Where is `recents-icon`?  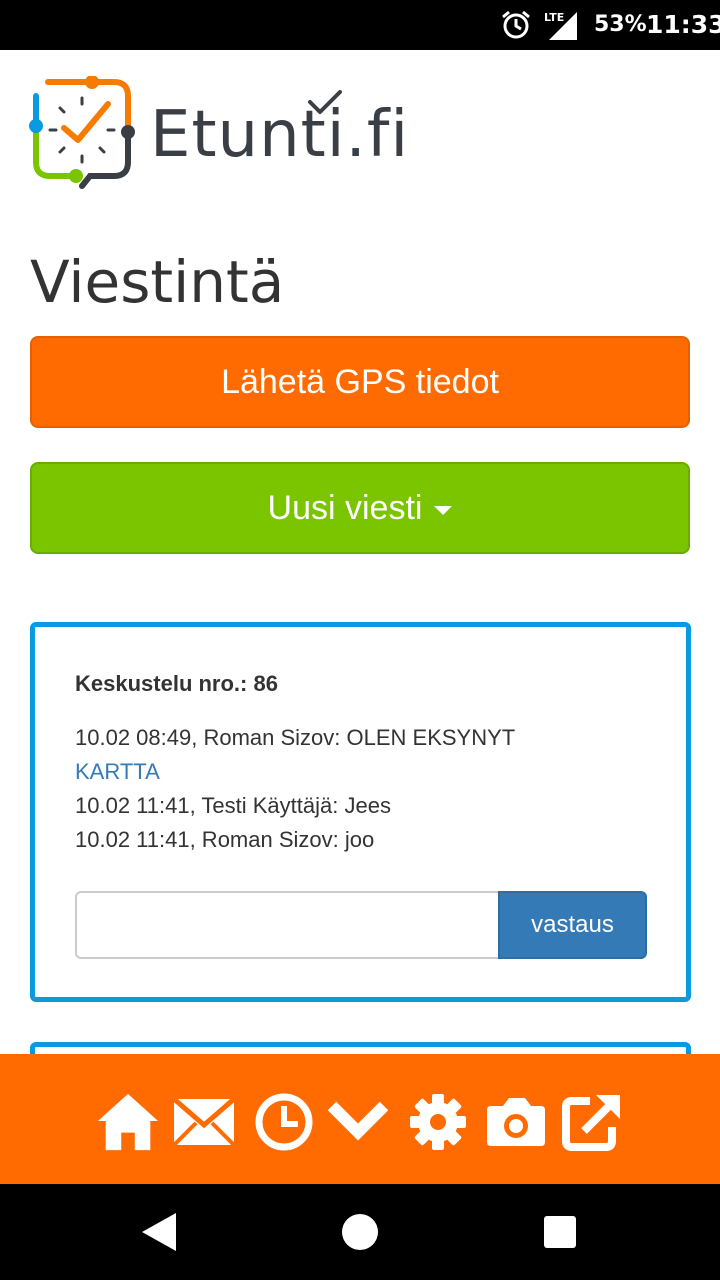 recents-icon is located at coordinates (560, 1232).